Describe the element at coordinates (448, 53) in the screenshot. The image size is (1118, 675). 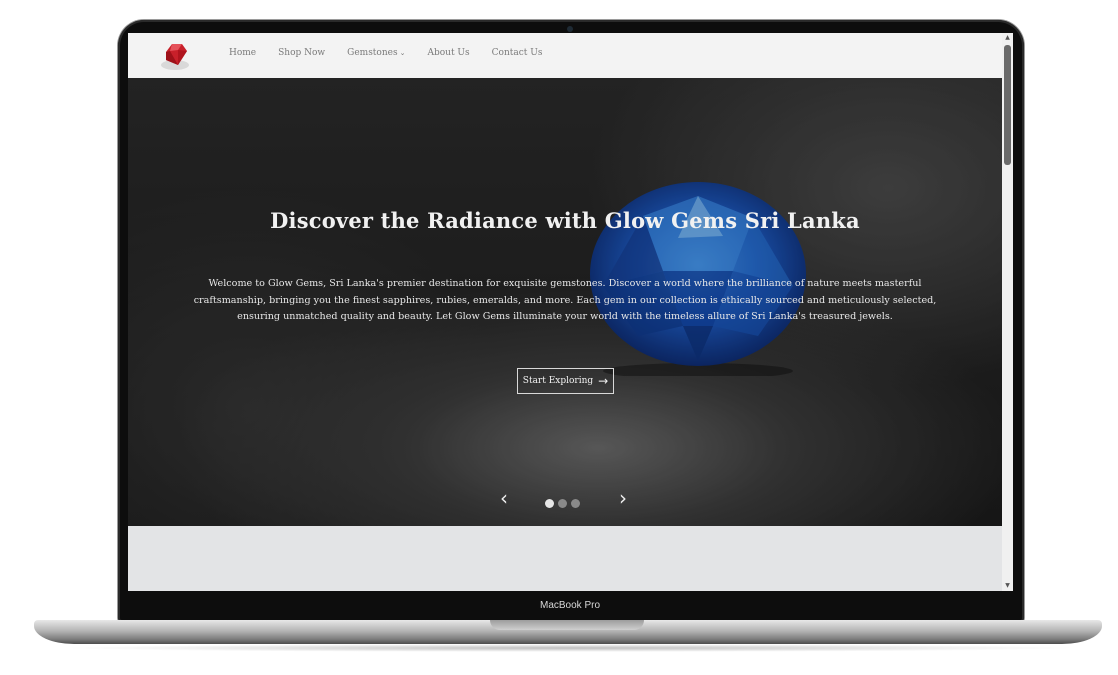
I see `nav-about-us-link: About Us` at that location.